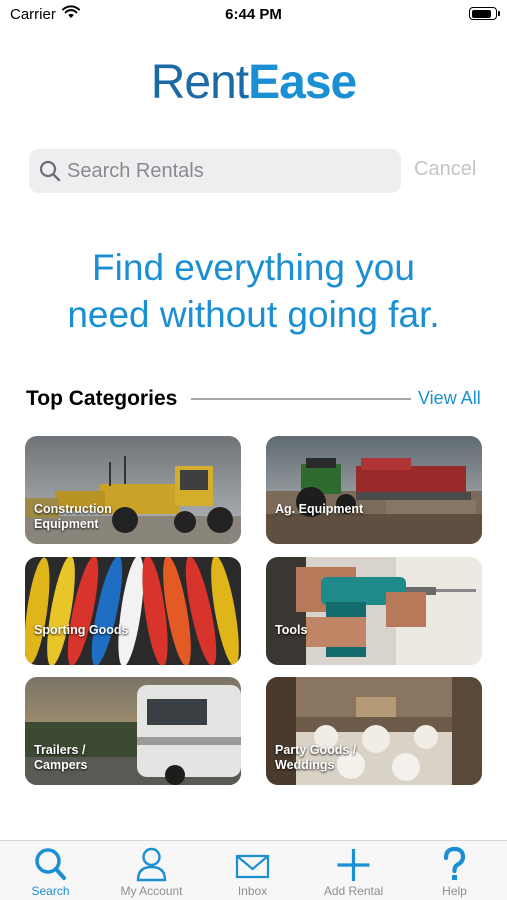 This screenshot has height=900, width=507. Describe the element at coordinates (61, 757) in the screenshot. I see `category-label: Trailers / Campers` at that location.